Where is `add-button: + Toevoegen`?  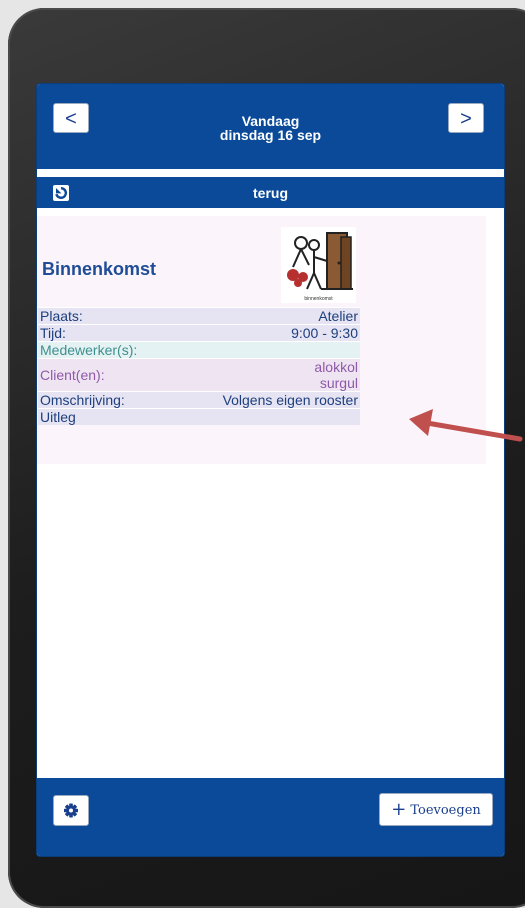
add-button: + Toevoegen is located at coordinates (436, 809).